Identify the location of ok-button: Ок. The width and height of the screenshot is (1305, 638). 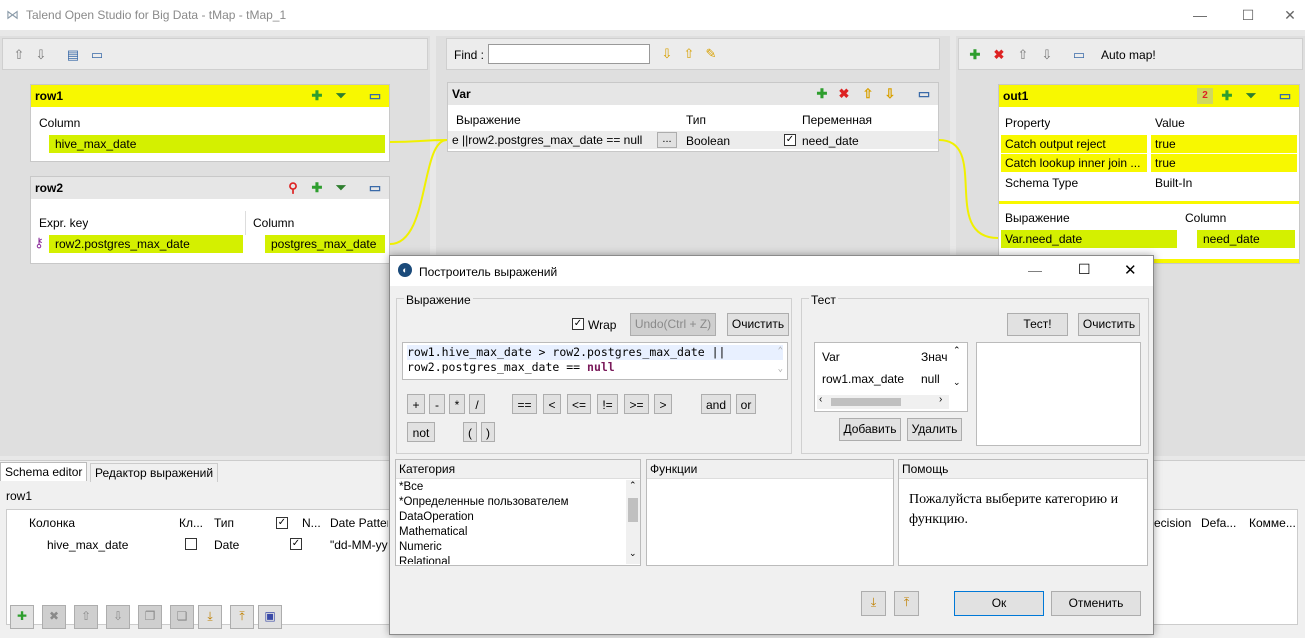
(999, 603).